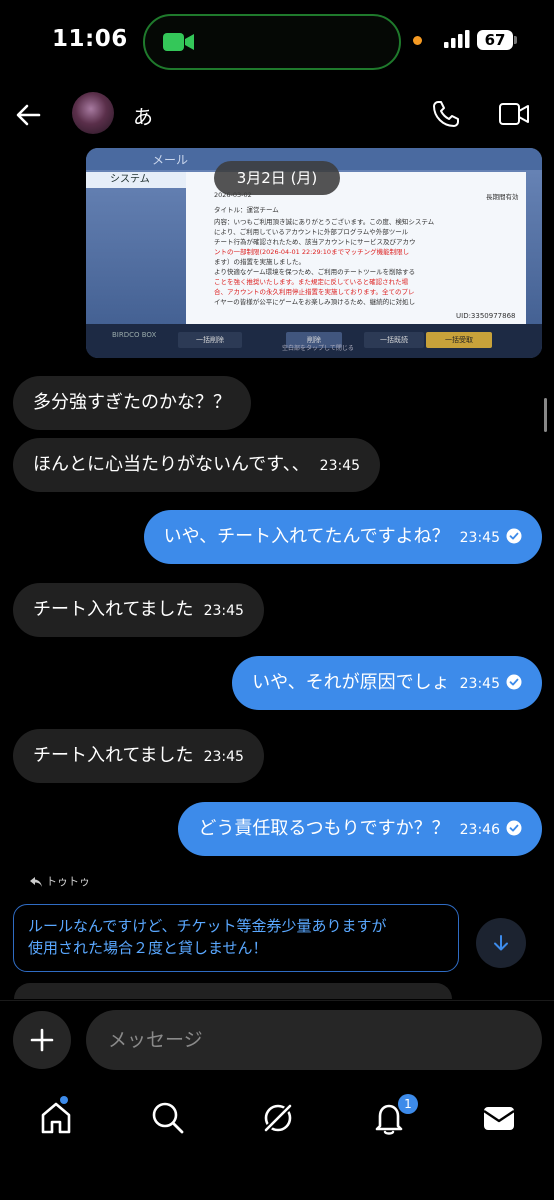 The height and width of the screenshot is (1200, 554). I want to click on message-text: 多分強すぎたのかな？？, so click(132, 402).